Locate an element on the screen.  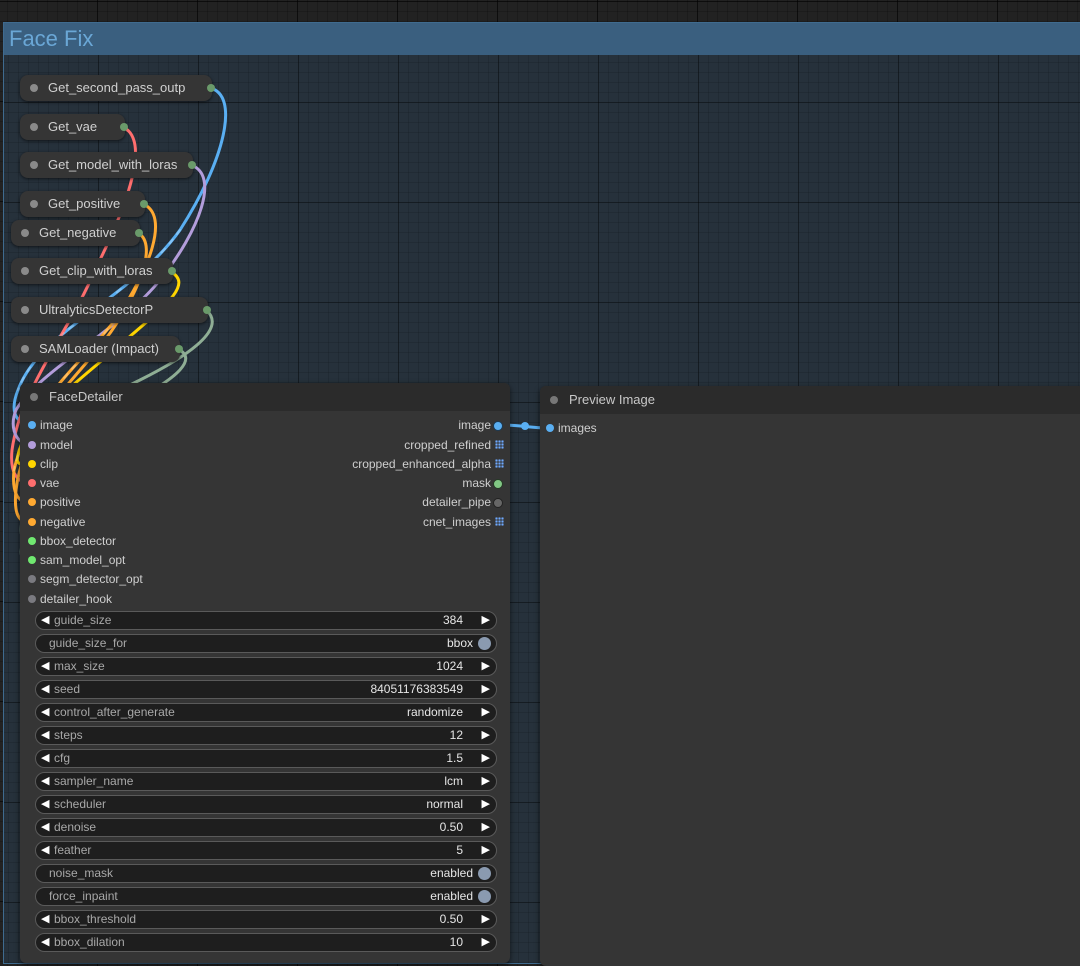
input-sam-model-opt: sam_model_opt is located at coordinates (76, 560).